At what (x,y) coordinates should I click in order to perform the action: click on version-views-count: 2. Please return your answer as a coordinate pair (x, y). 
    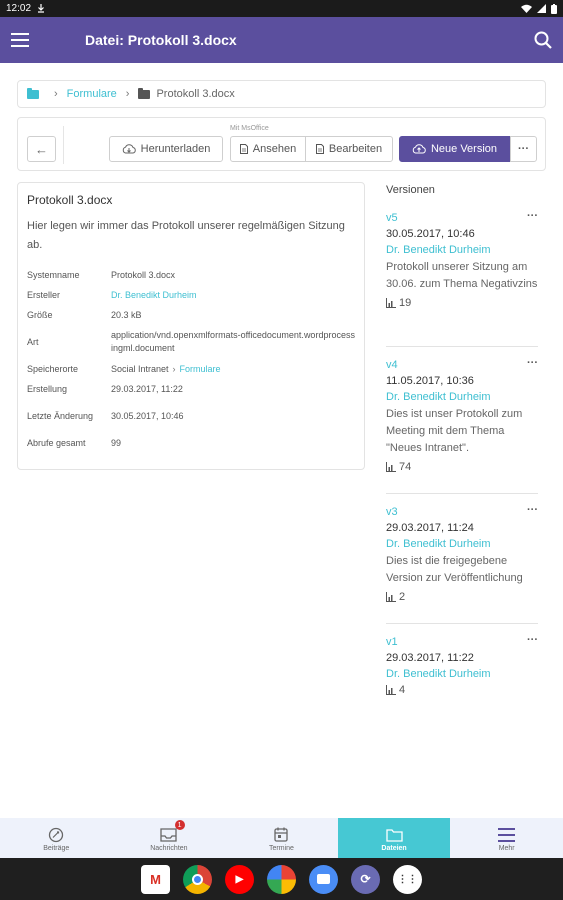
    Looking at the image, I should click on (402, 597).